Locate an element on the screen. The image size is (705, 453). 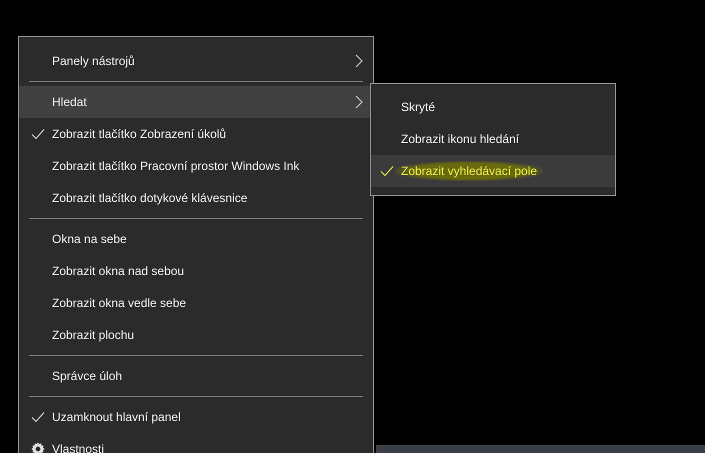
menu-item: Uzamknout hlavní panel is located at coordinates (196, 417).